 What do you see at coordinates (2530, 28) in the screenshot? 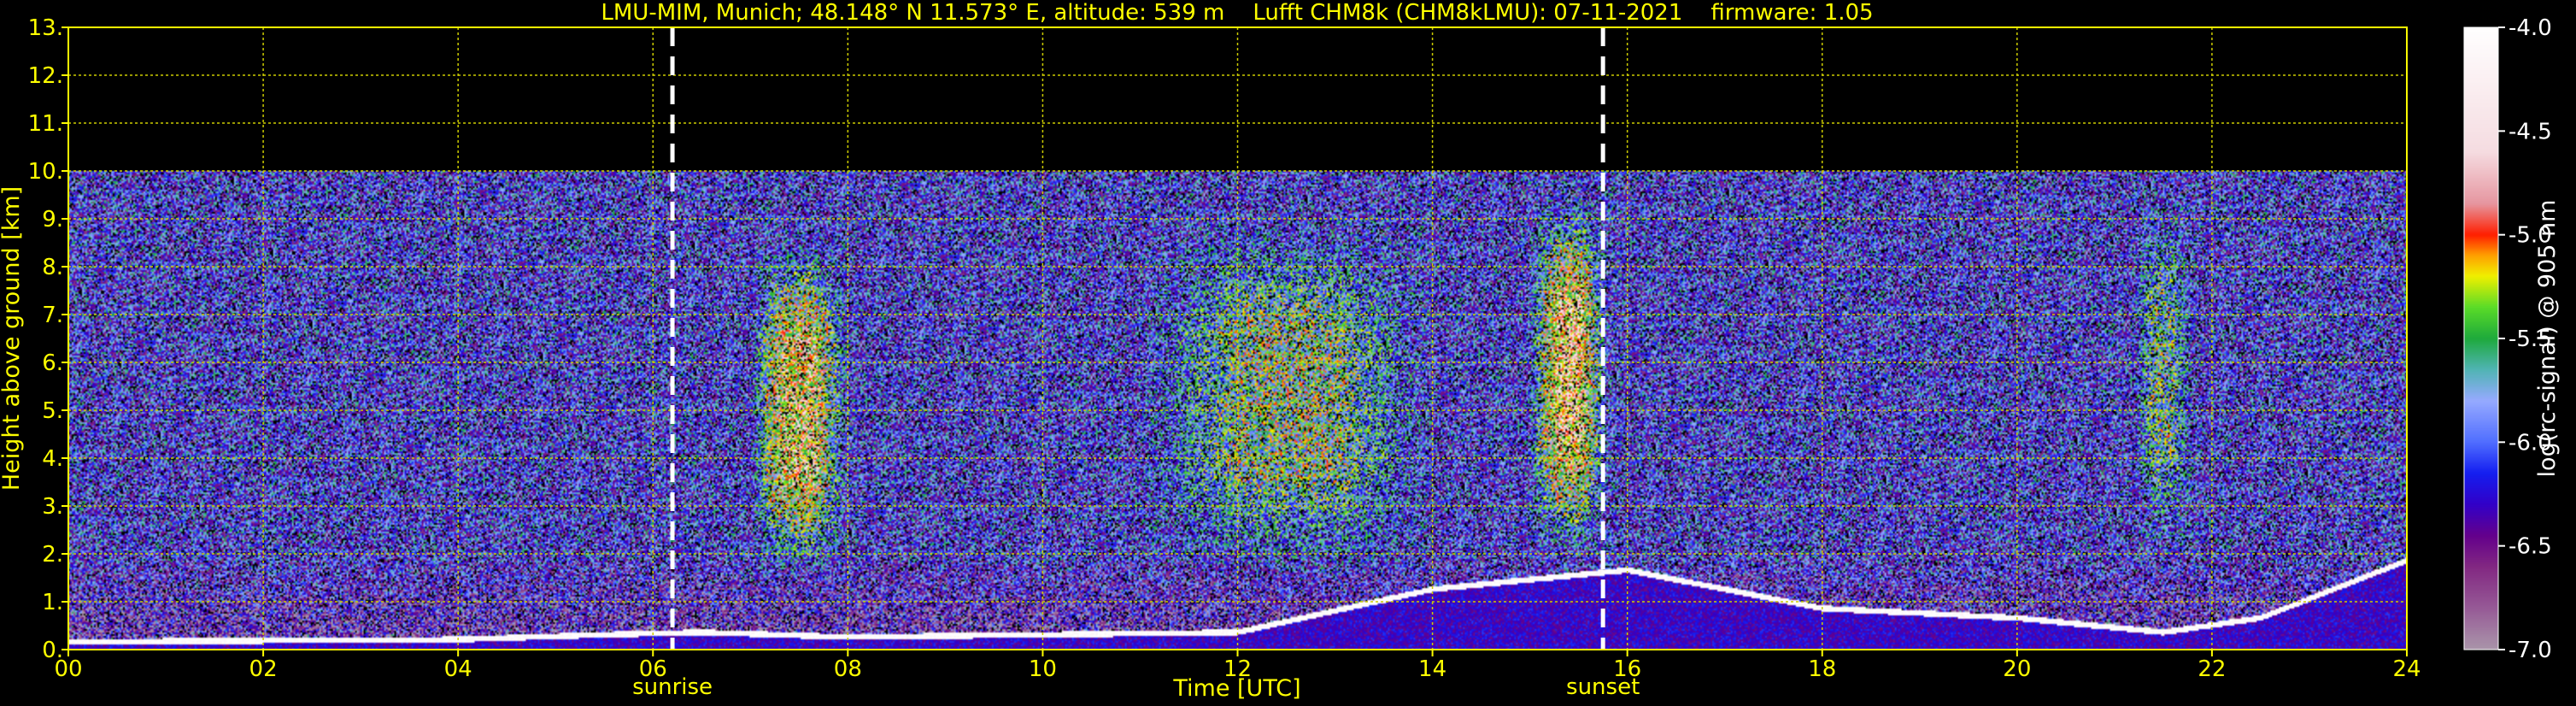
I see `colorbar-tick-label: -4.0` at bounding box center [2530, 28].